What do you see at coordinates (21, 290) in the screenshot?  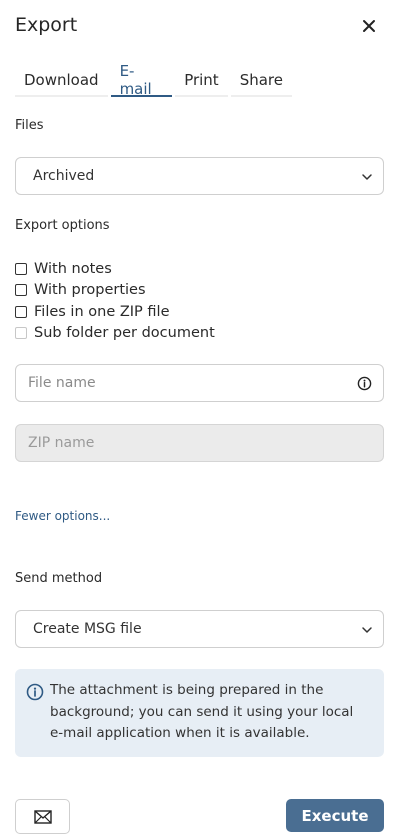 I see `with-properties-checkbox` at bounding box center [21, 290].